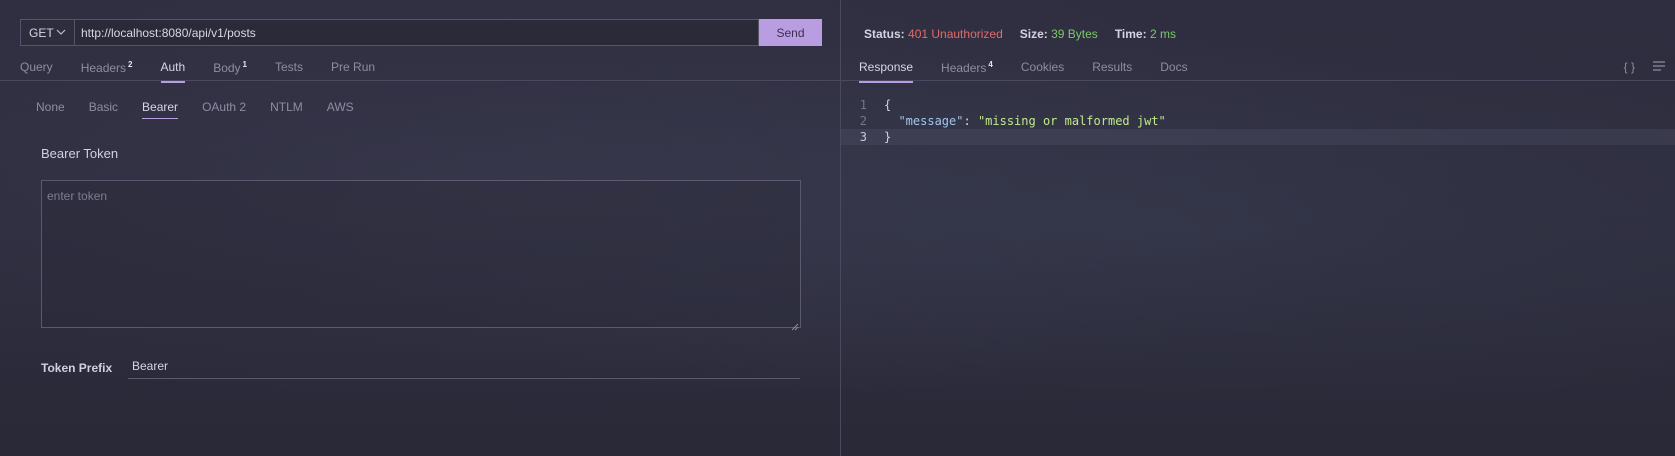 The width and height of the screenshot is (1675, 456). What do you see at coordinates (1629, 67) in the screenshot?
I see `braces-icon: { }` at bounding box center [1629, 67].